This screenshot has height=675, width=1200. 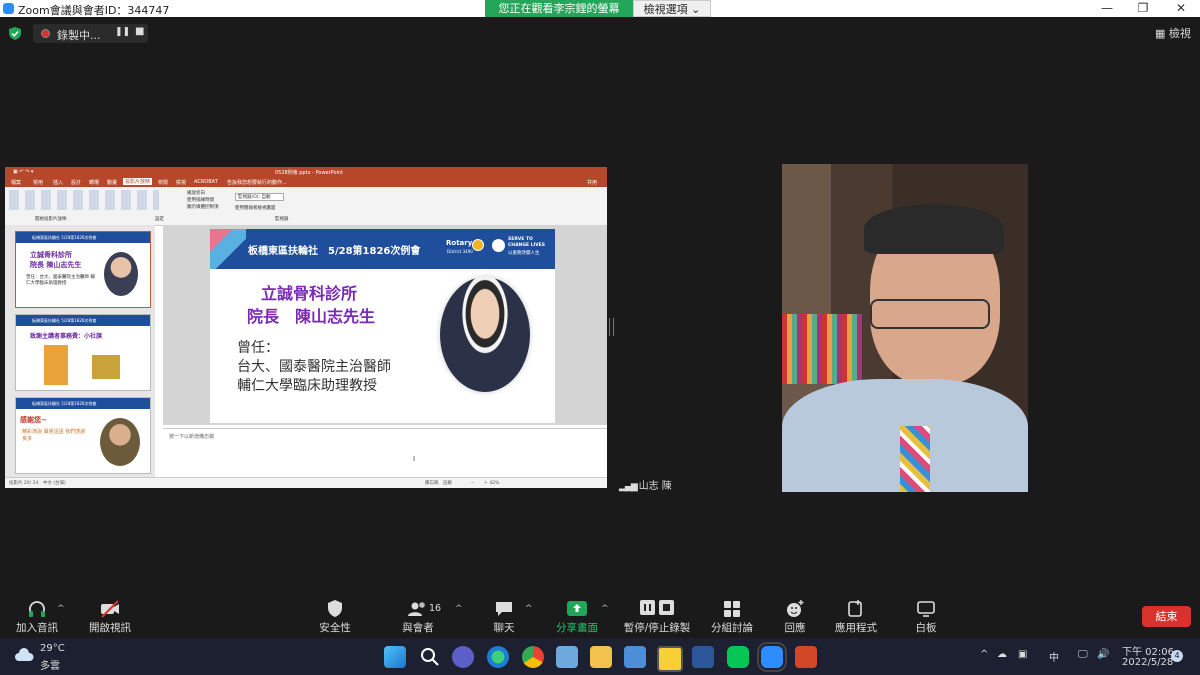 What do you see at coordinates (855, 608) in the screenshot?
I see `apps-icon` at bounding box center [855, 608].